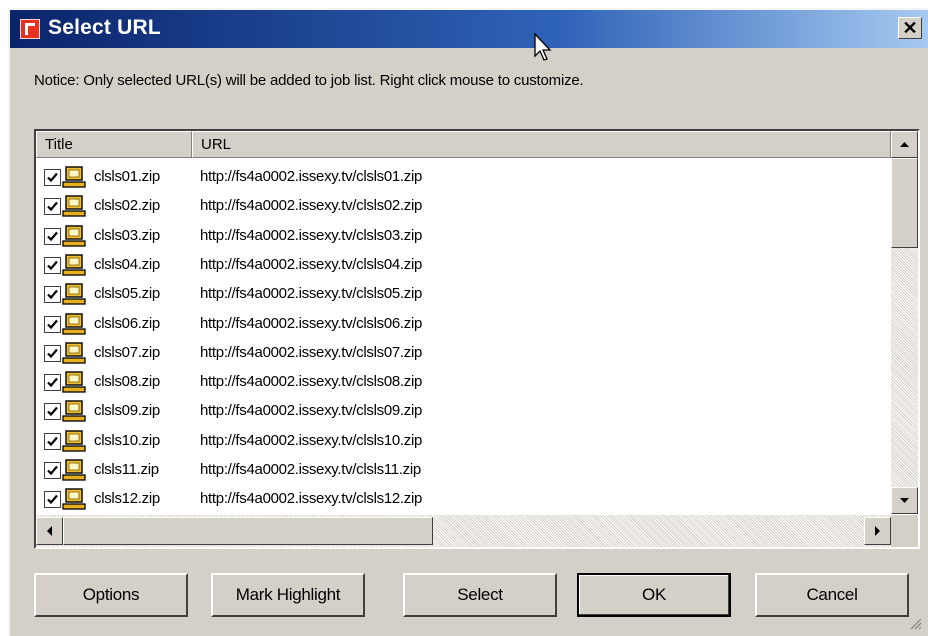 Image resolution: width=928 pixels, height=636 pixels. I want to click on row-url: http://fs4a0002.issexy.tv/clsls08.zip, so click(311, 382).